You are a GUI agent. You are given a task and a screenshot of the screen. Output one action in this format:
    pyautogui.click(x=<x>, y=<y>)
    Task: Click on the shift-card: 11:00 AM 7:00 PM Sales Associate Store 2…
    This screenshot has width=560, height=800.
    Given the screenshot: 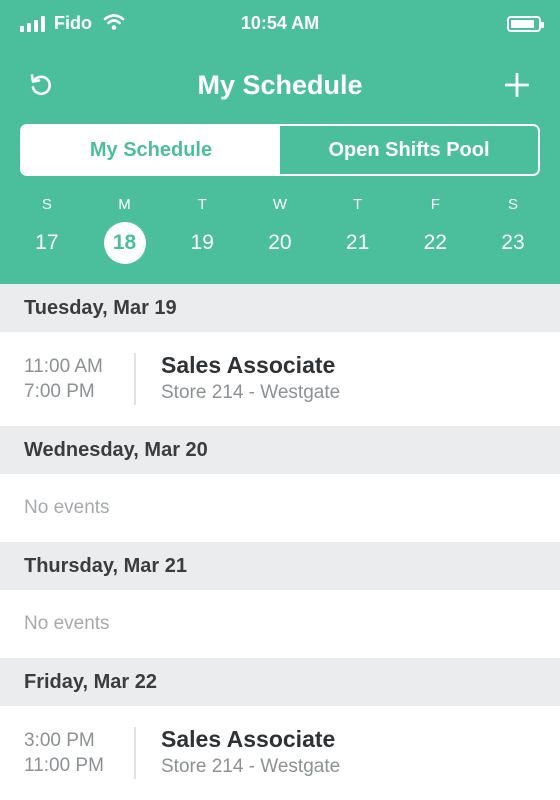 What is the action you would take?
    pyautogui.click(x=280, y=379)
    